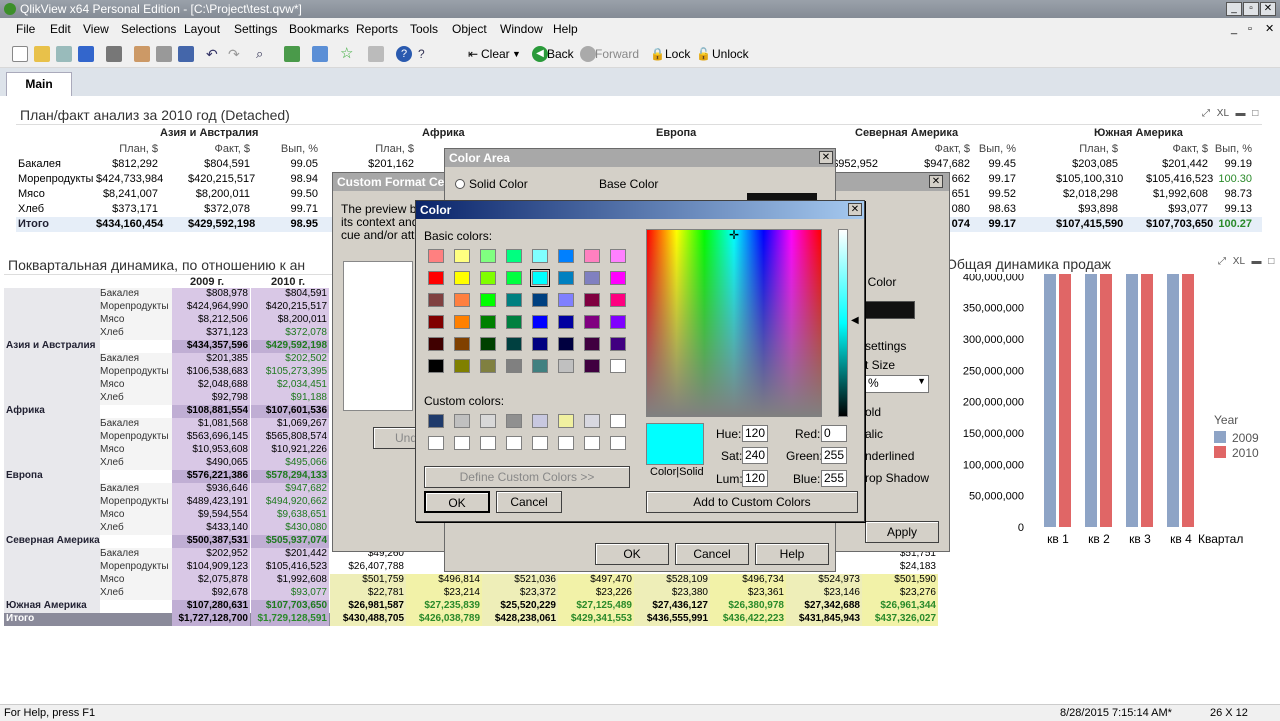 The height and width of the screenshot is (721, 1280). I want to click on new-sheet-object-icon, so click(320, 54).